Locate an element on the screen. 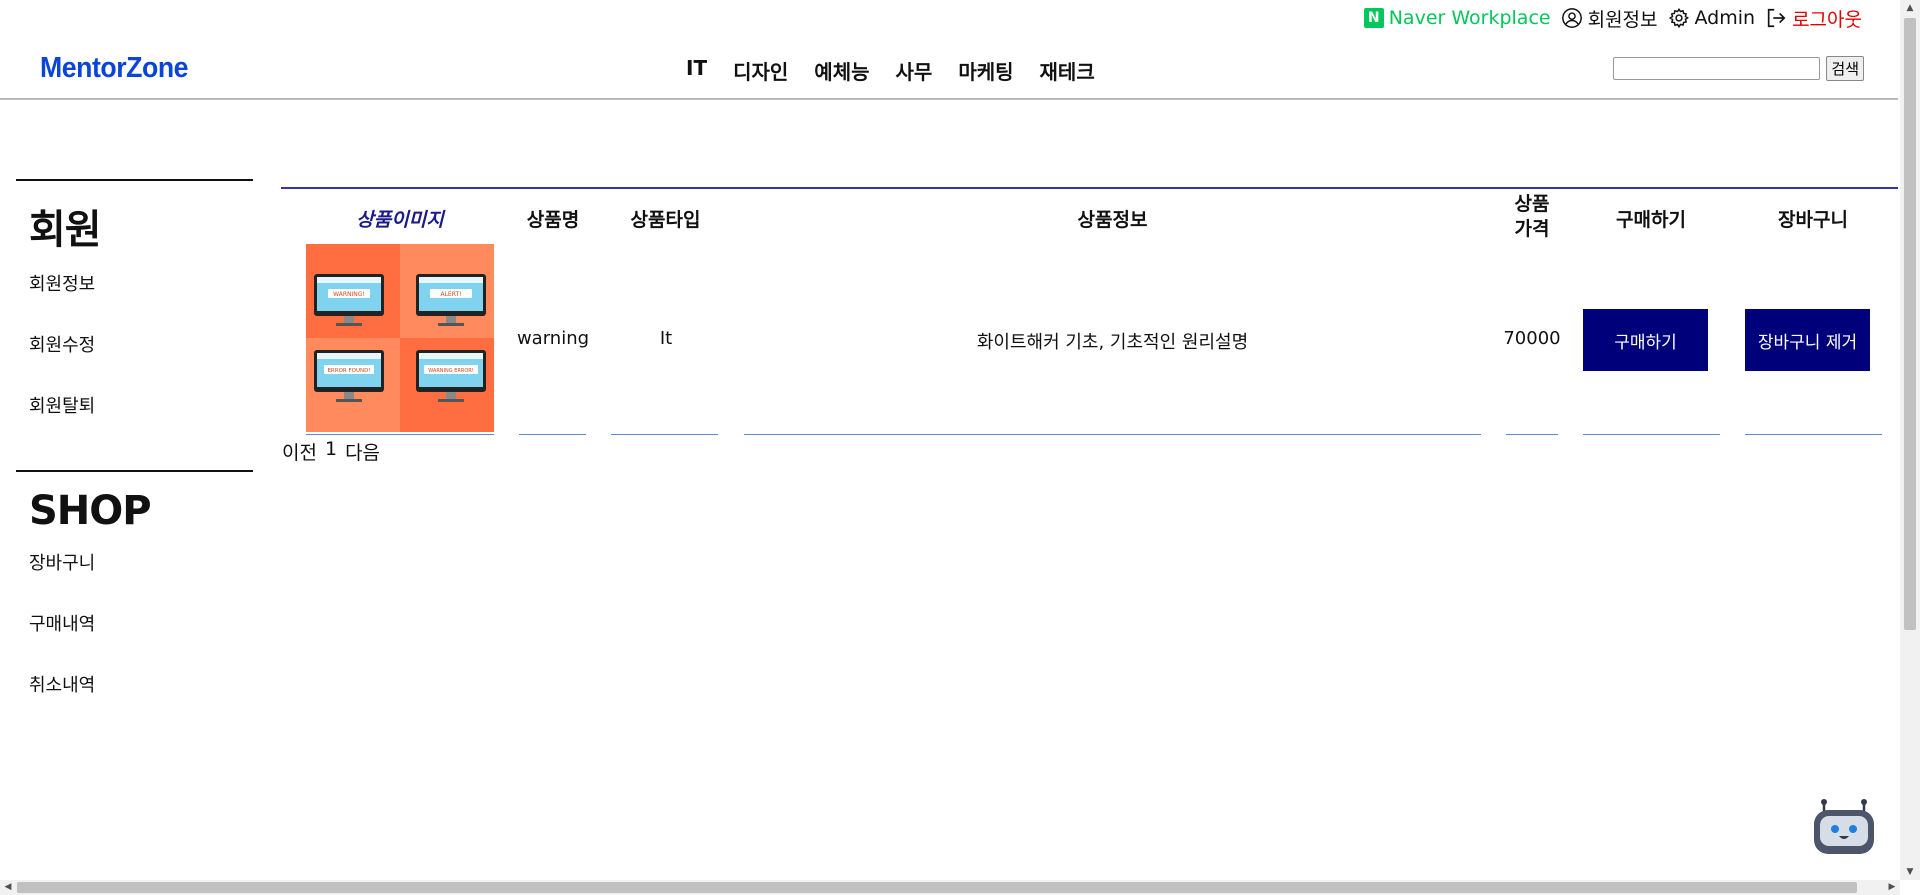 Image resolution: width=1920 pixels, height=895 pixels. sidebar-item-member-withdraw: 회원탈퇴 is located at coordinates (141, 425).